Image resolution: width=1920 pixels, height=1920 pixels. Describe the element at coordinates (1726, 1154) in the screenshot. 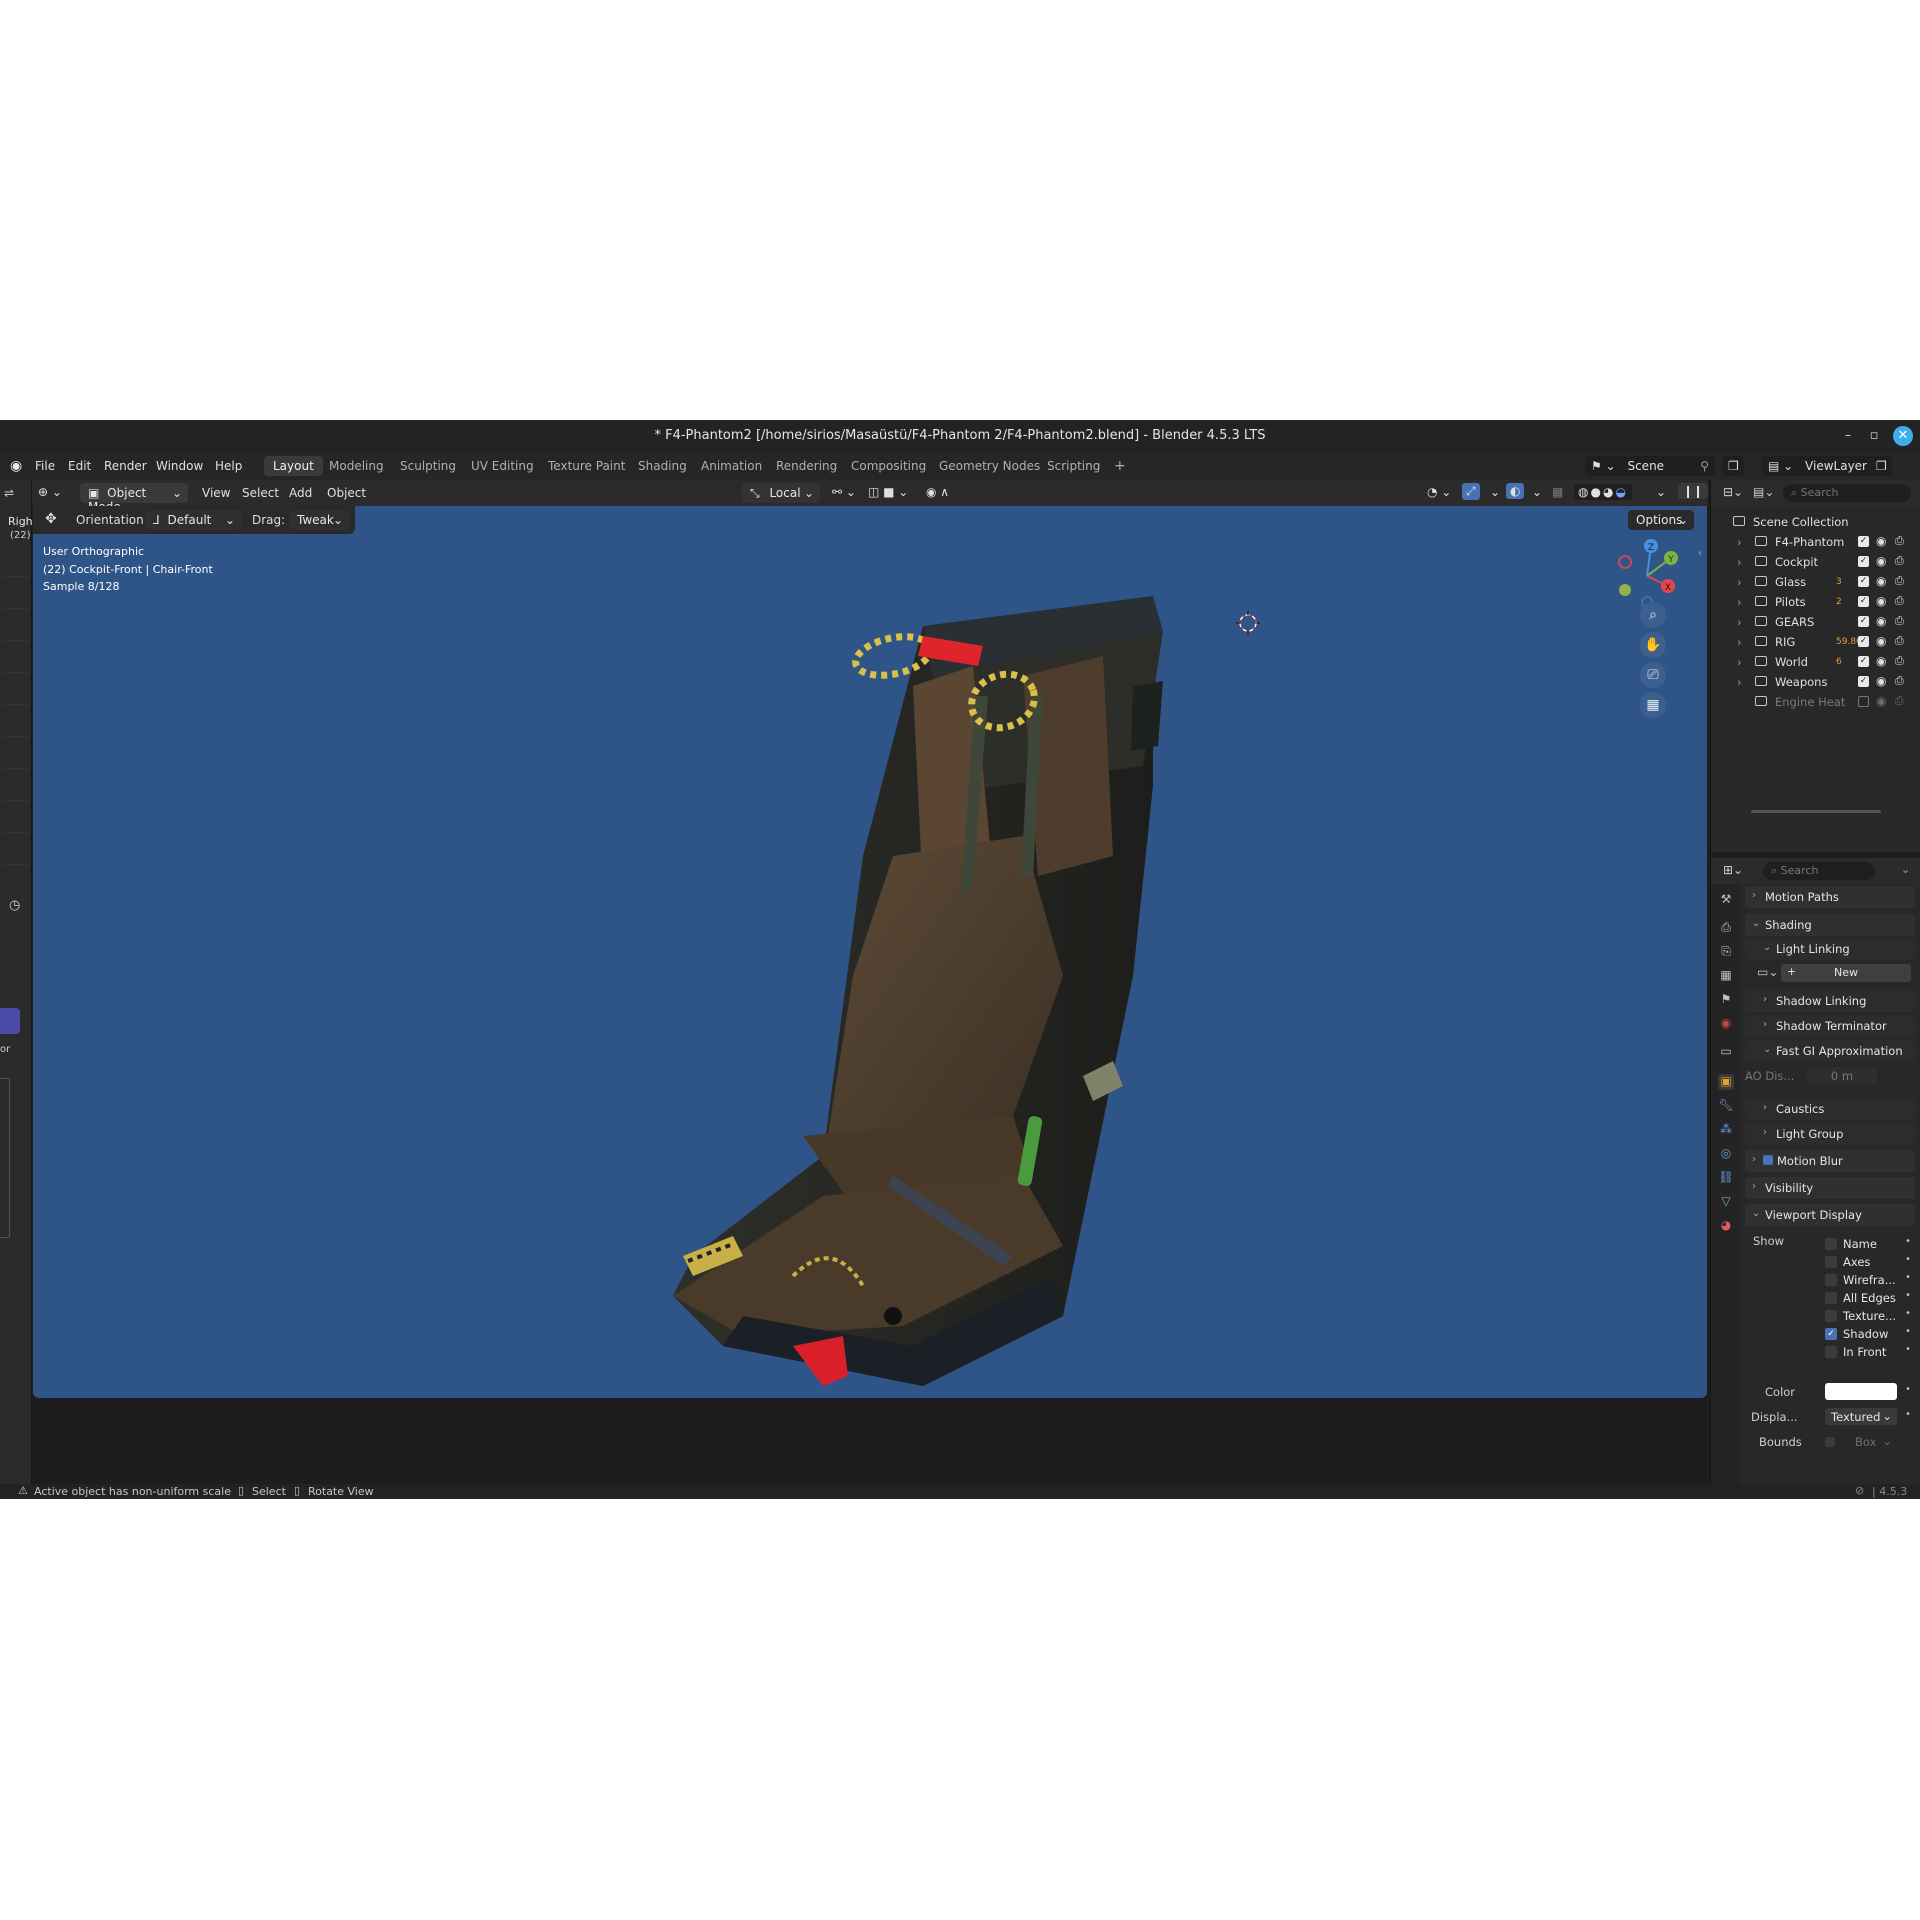

I see `physics-tab-icon: ◎` at that location.